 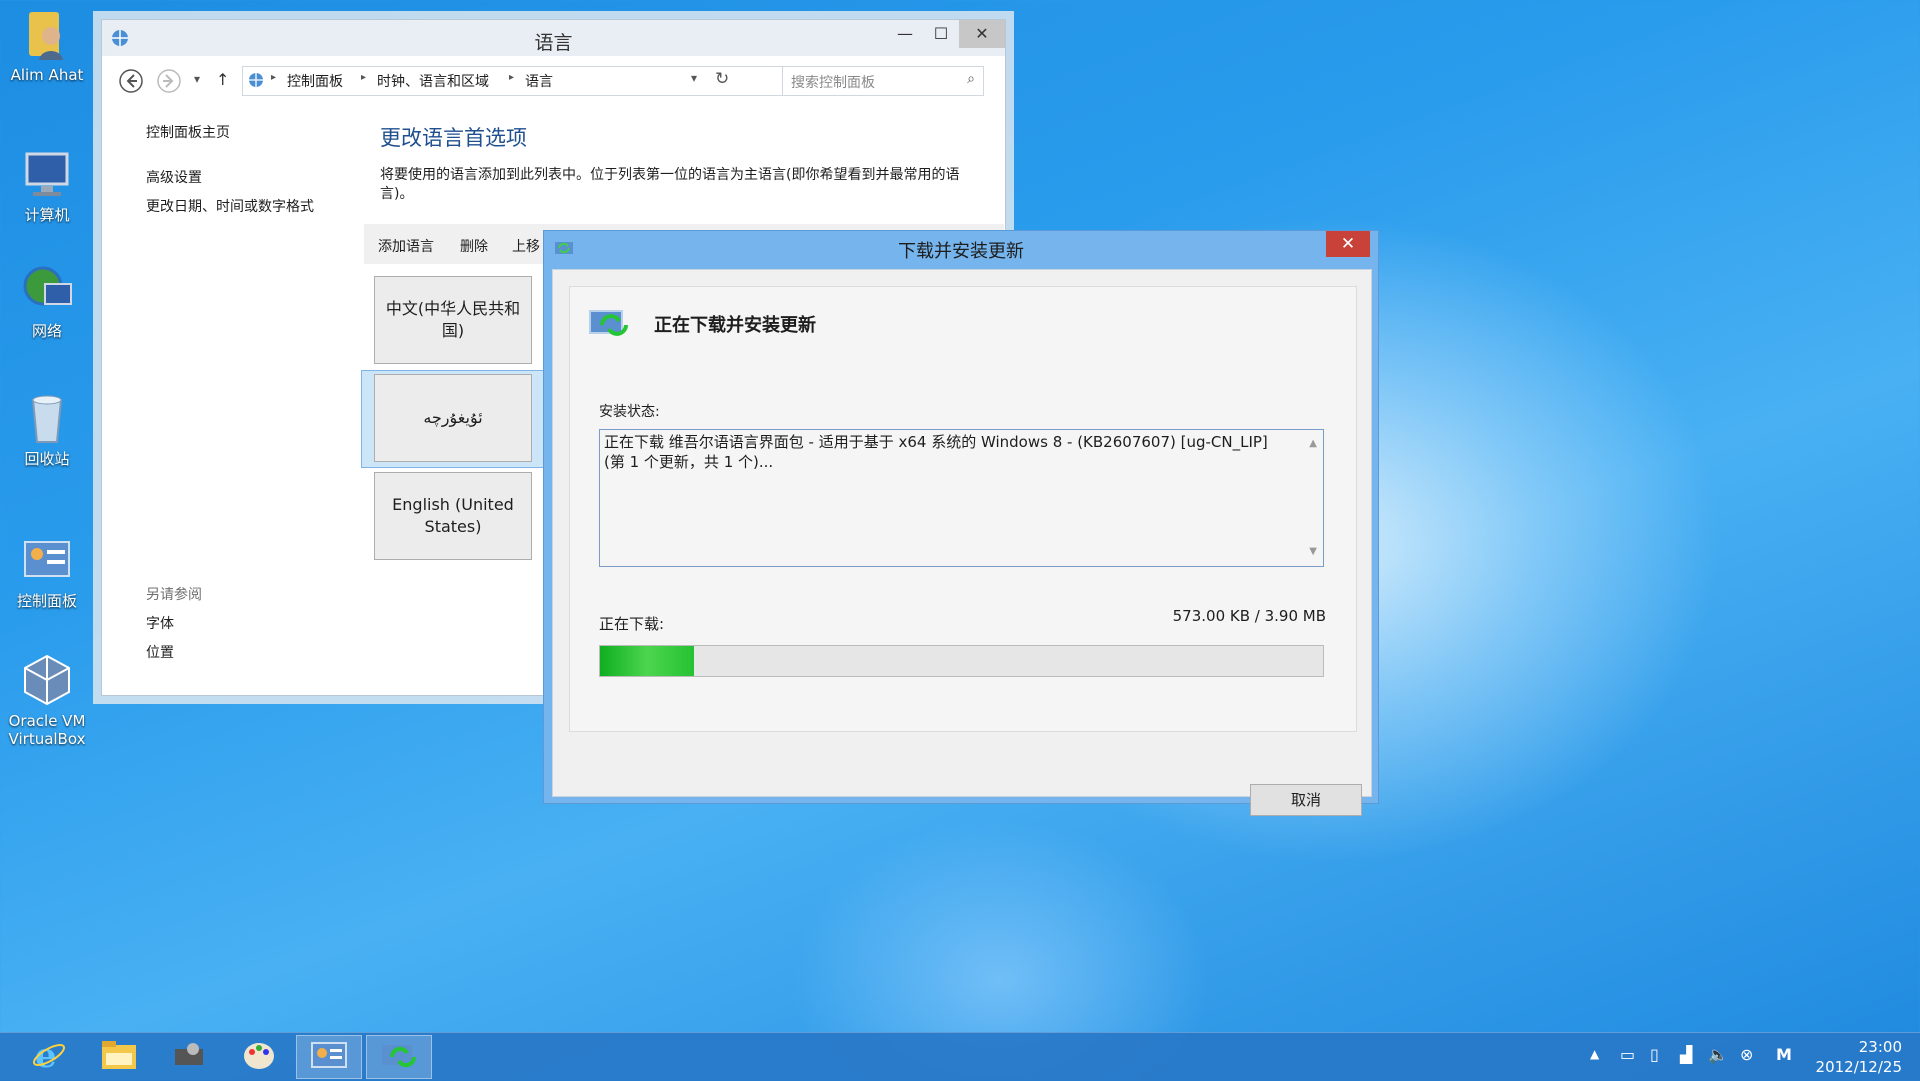 I want to click on internet-explorer-icon: e, so click(x=49, y=1056).